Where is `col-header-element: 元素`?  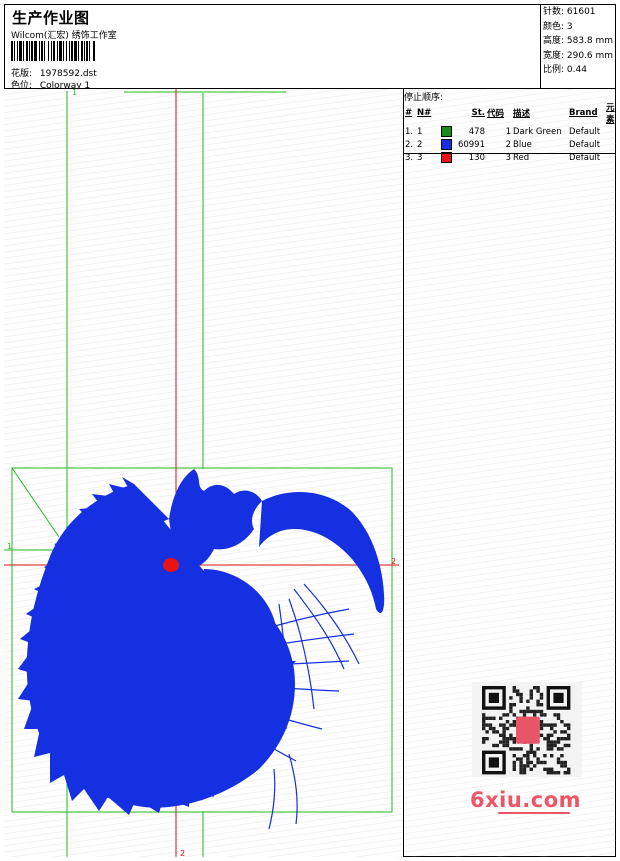
col-header-element: 元素 is located at coordinates (610, 114).